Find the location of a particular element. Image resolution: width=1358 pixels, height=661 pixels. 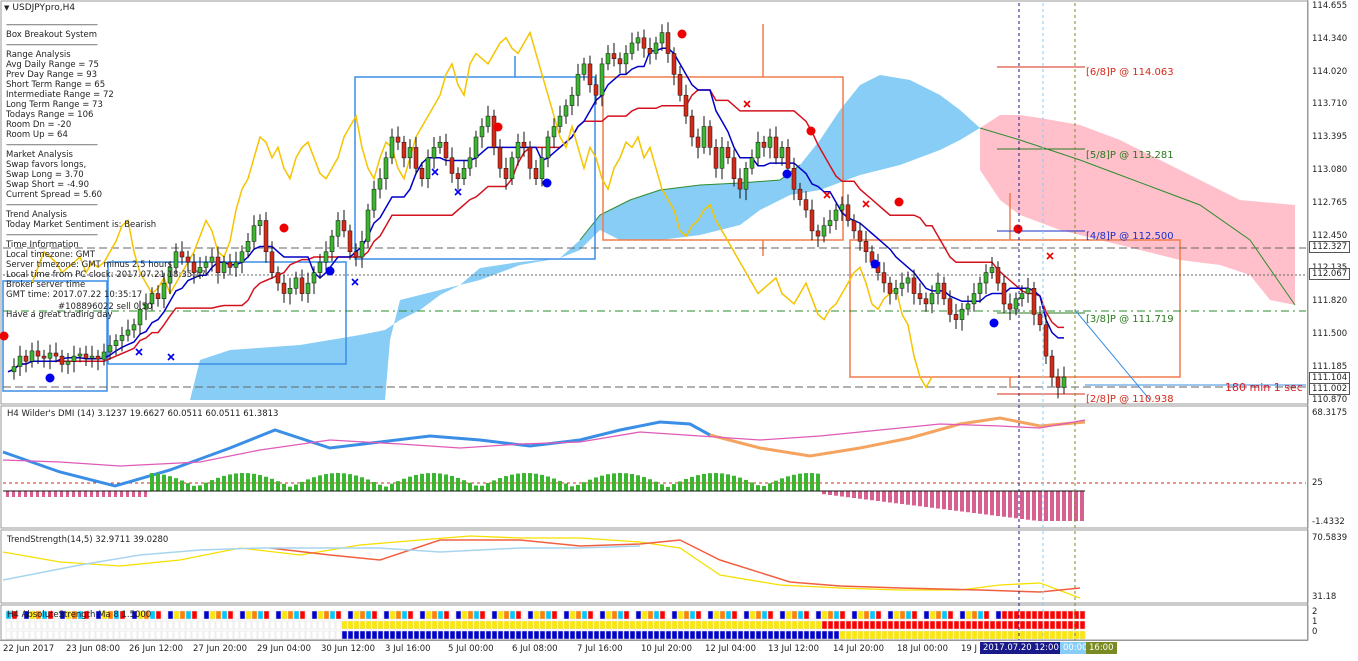

buy-dot is located at coordinates (994, 323).